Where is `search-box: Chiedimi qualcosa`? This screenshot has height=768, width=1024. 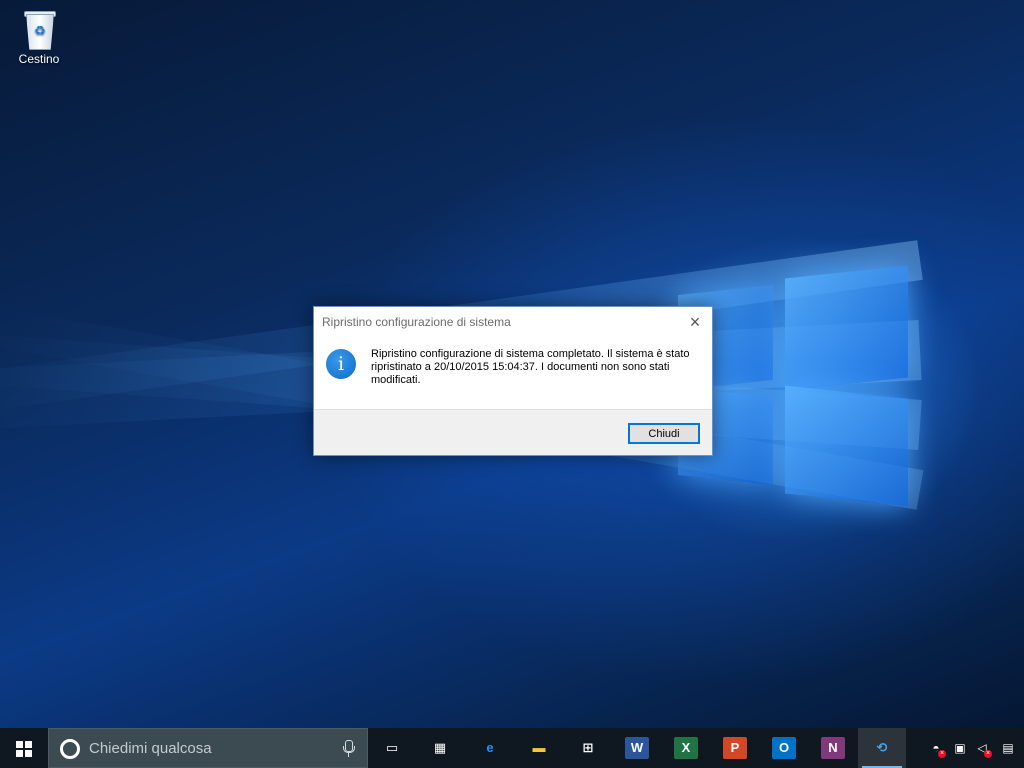 search-box: Chiedimi qualcosa is located at coordinates (208, 748).